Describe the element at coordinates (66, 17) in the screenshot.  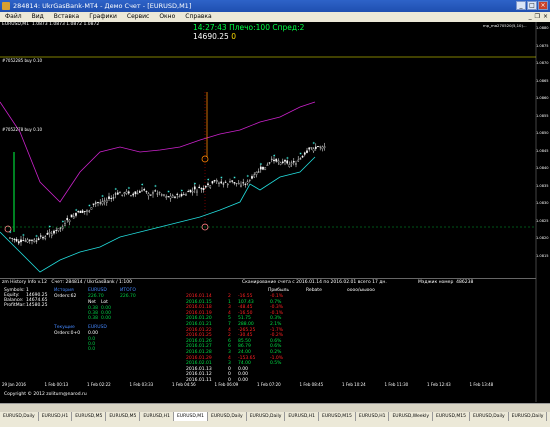
I see `menu-insert: Вставка` at that location.